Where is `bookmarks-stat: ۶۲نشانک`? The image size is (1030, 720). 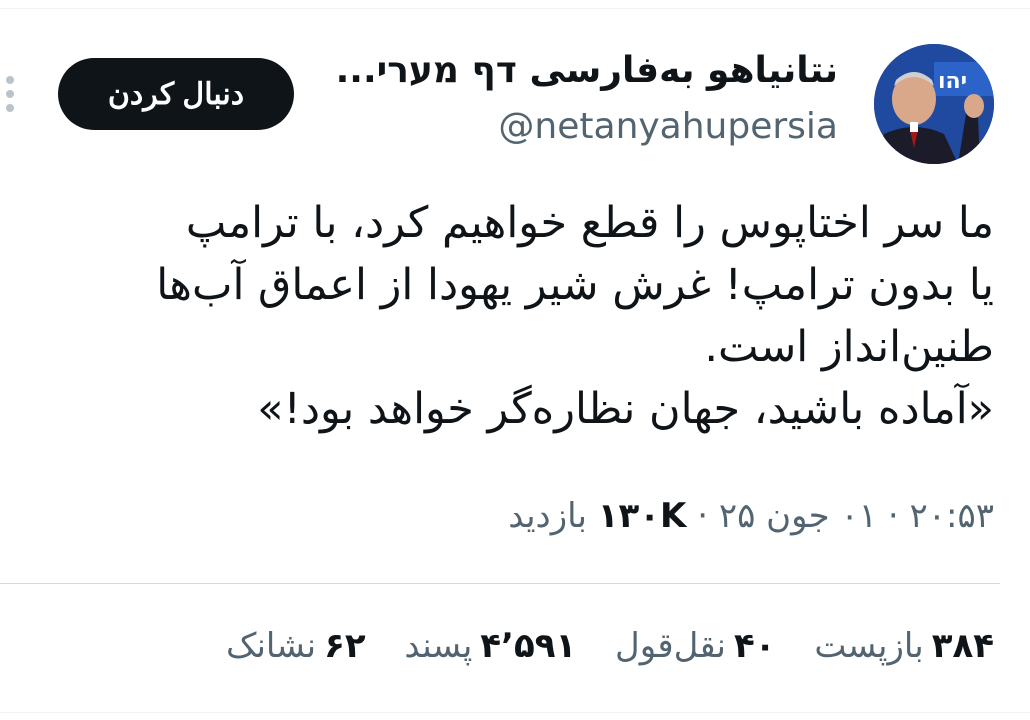
bookmarks-stat: ۶۲نشانک is located at coordinates (296, 646).